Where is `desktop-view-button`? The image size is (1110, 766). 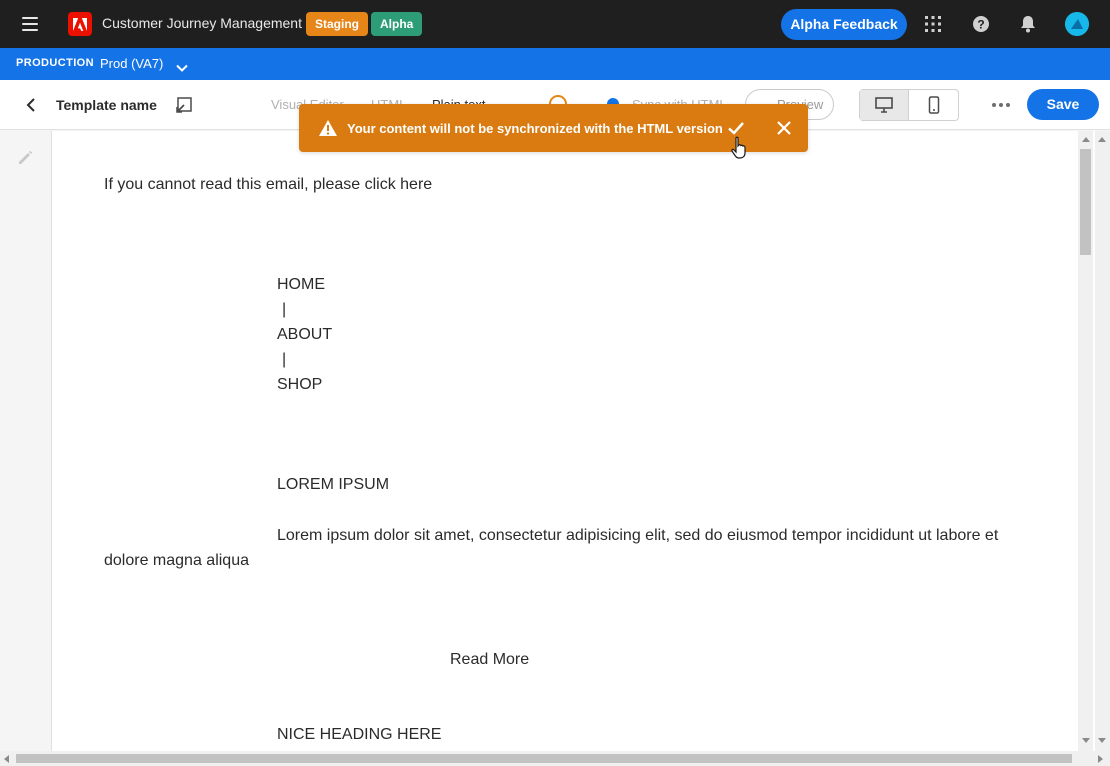
desktop-view-button is located at coordinates (885, 105).